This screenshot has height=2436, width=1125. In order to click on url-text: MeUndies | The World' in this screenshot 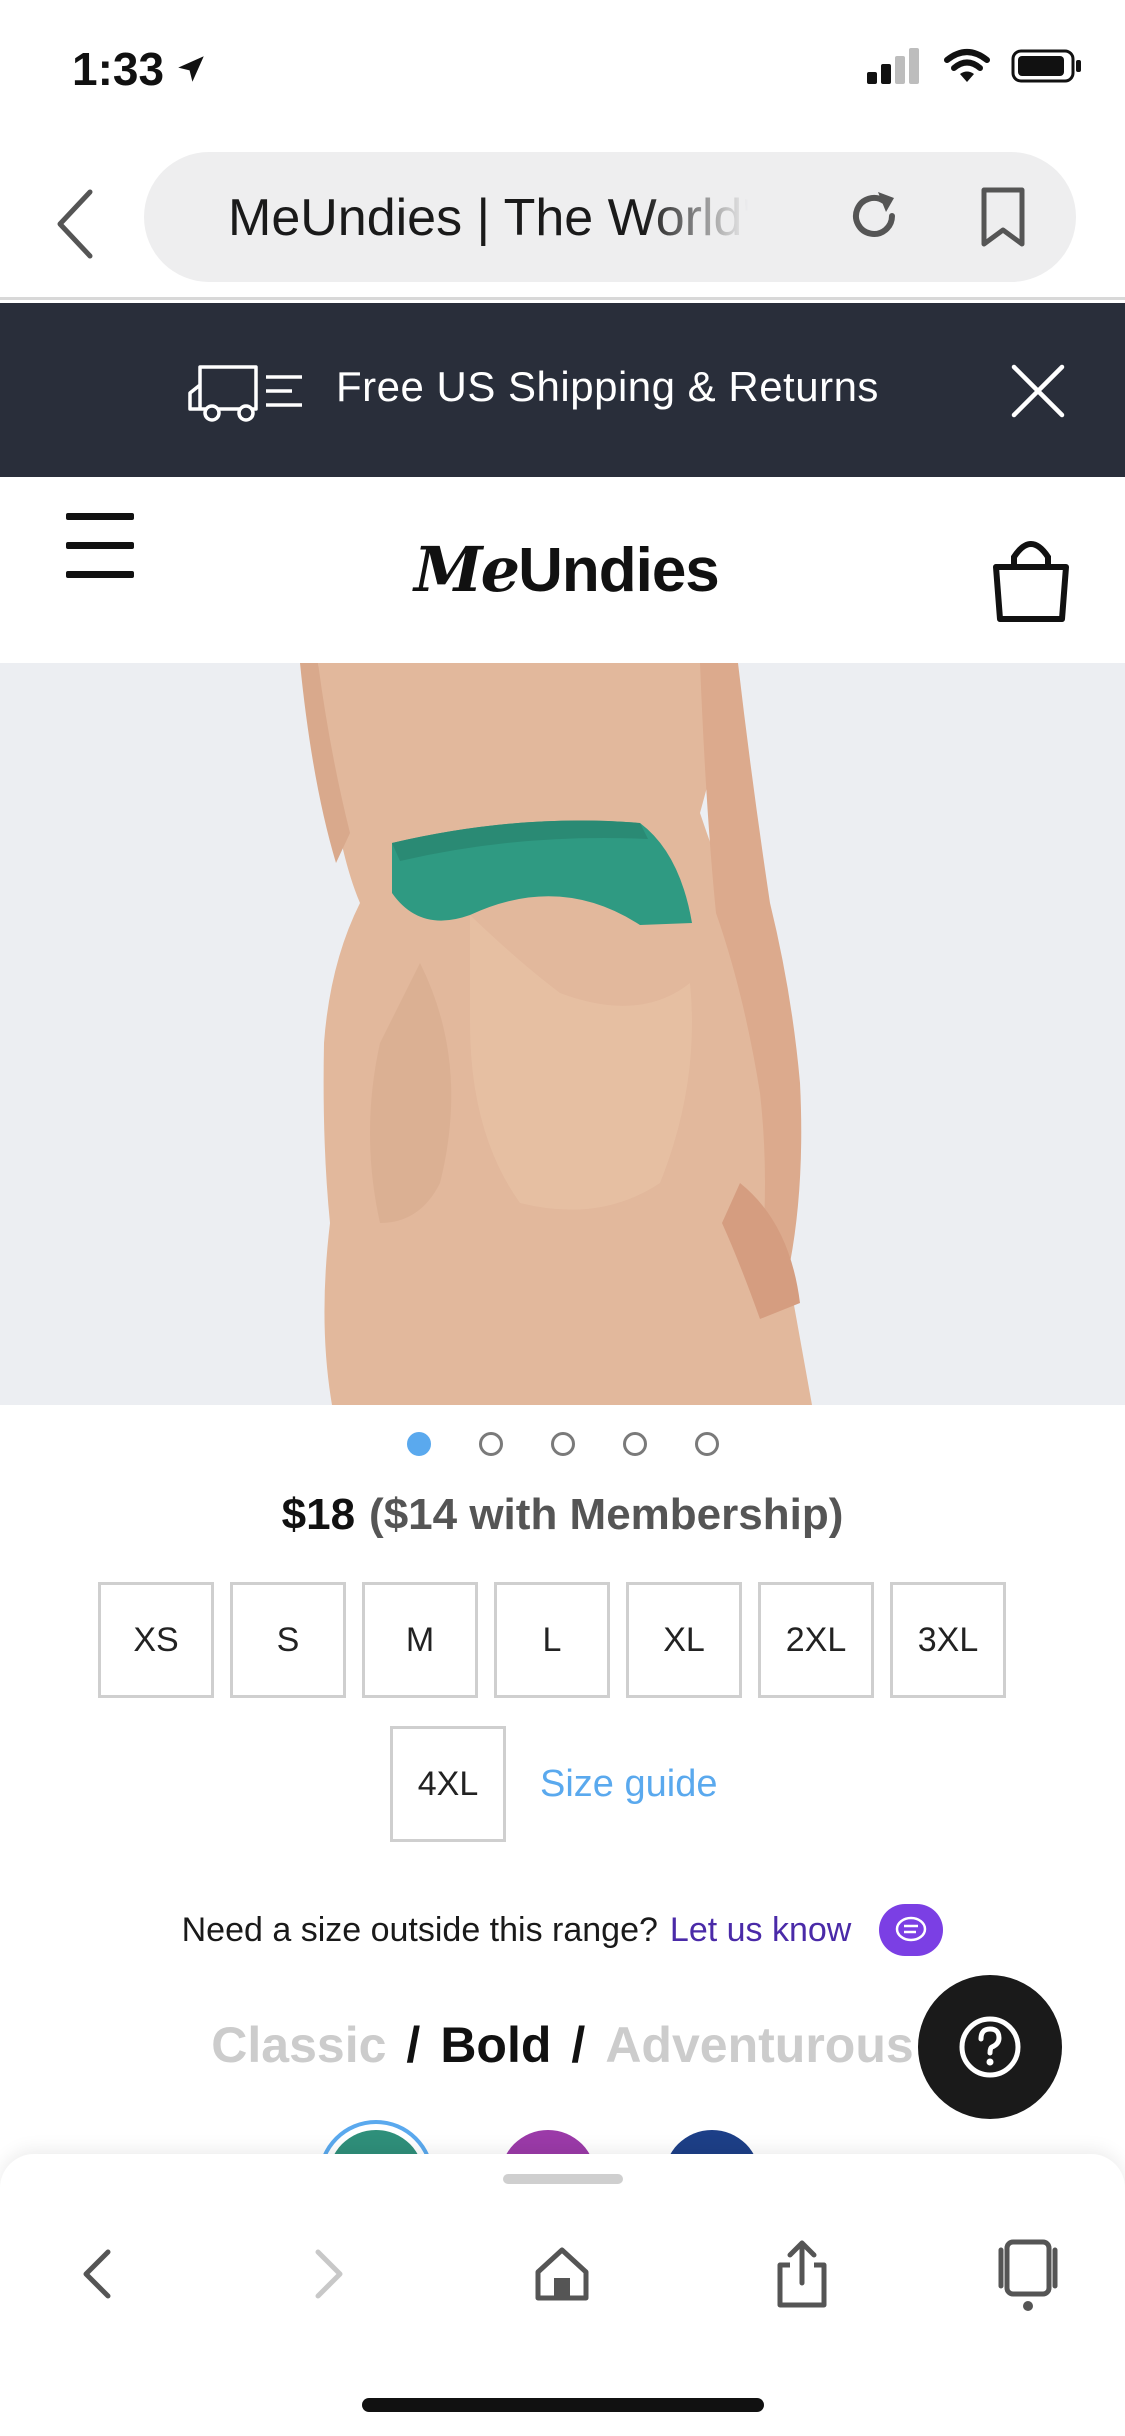, I will do `click(488, 218)`.